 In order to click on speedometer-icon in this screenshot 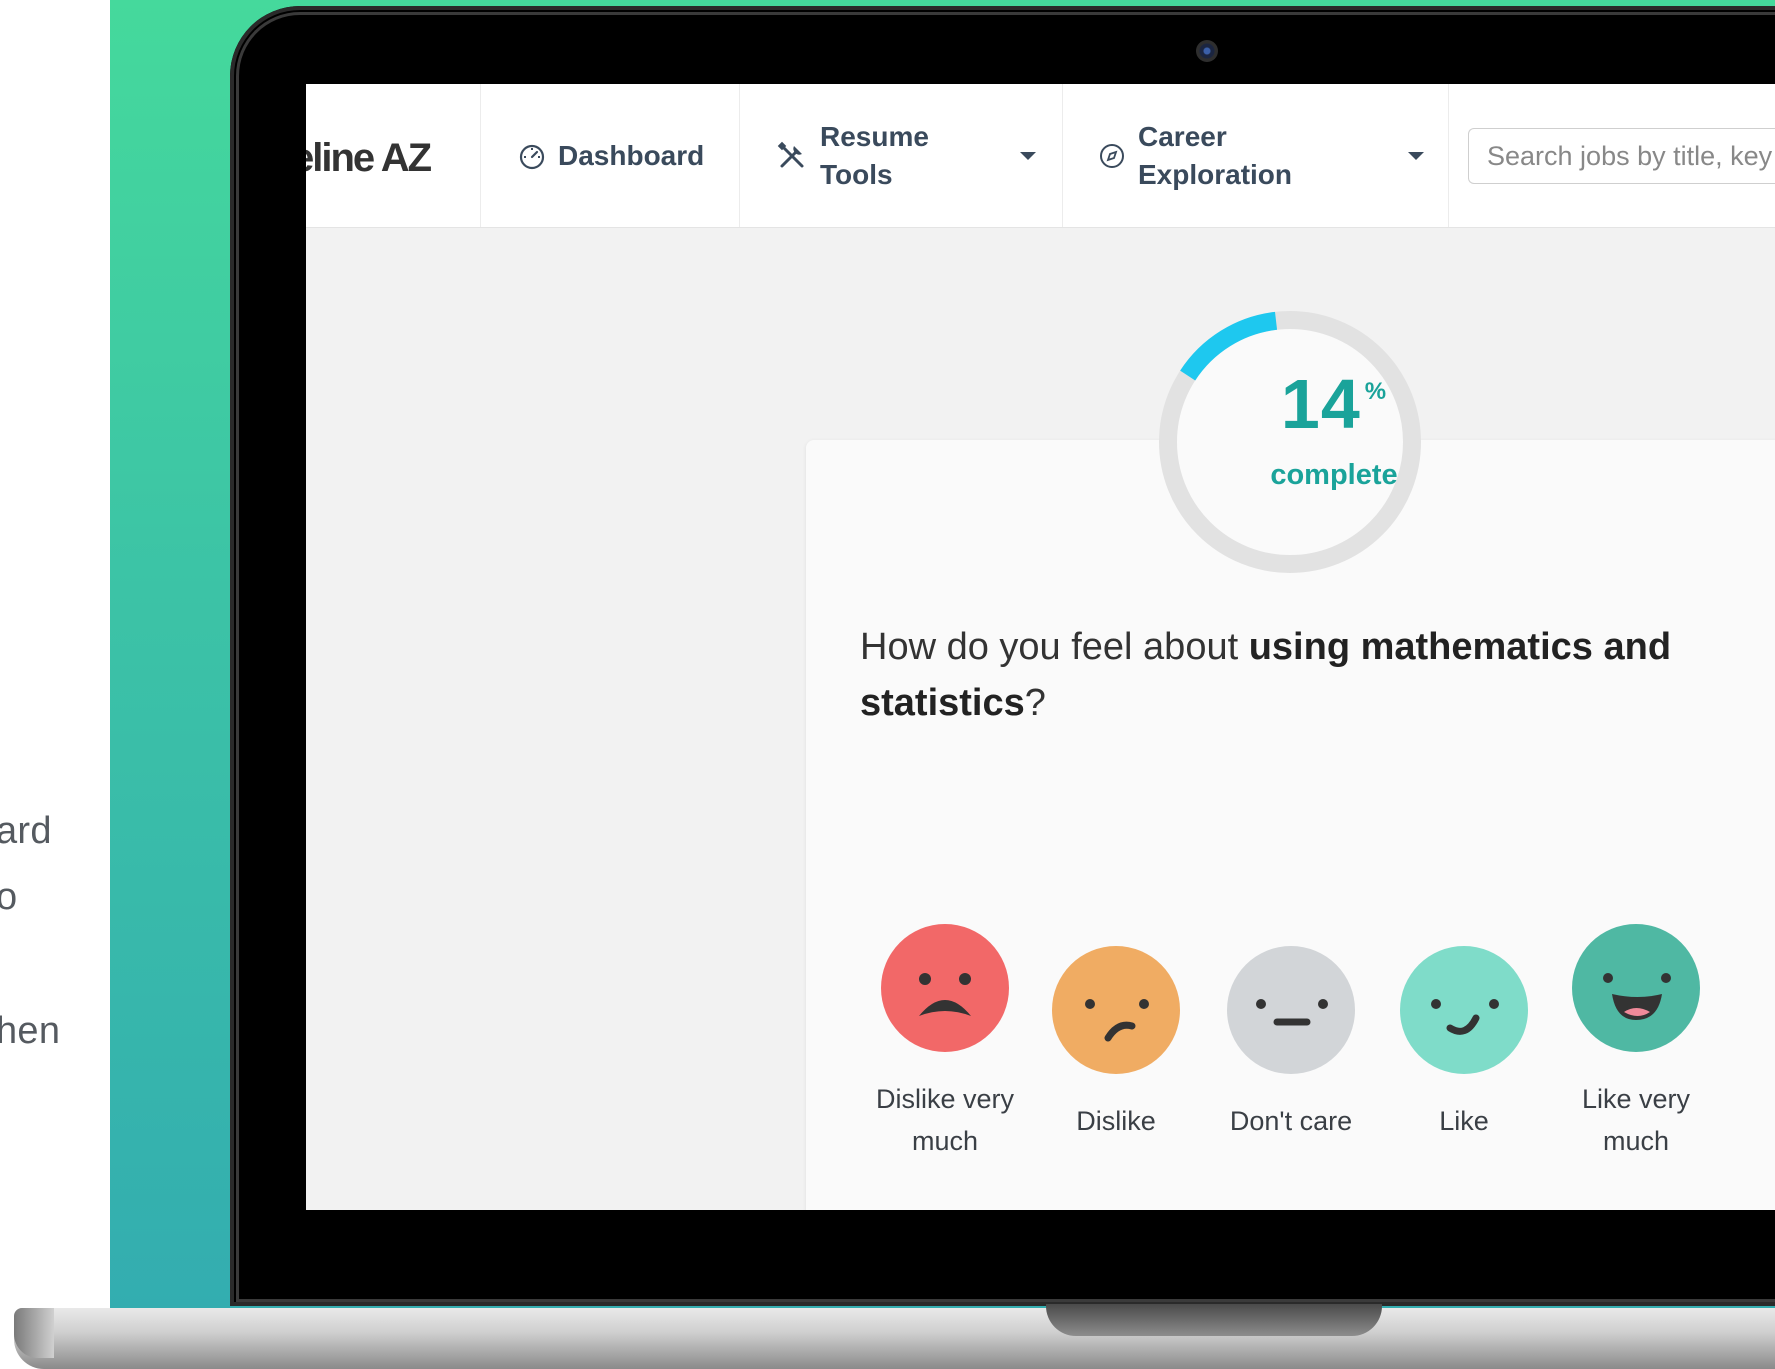, I will do `click(532, 156)`.